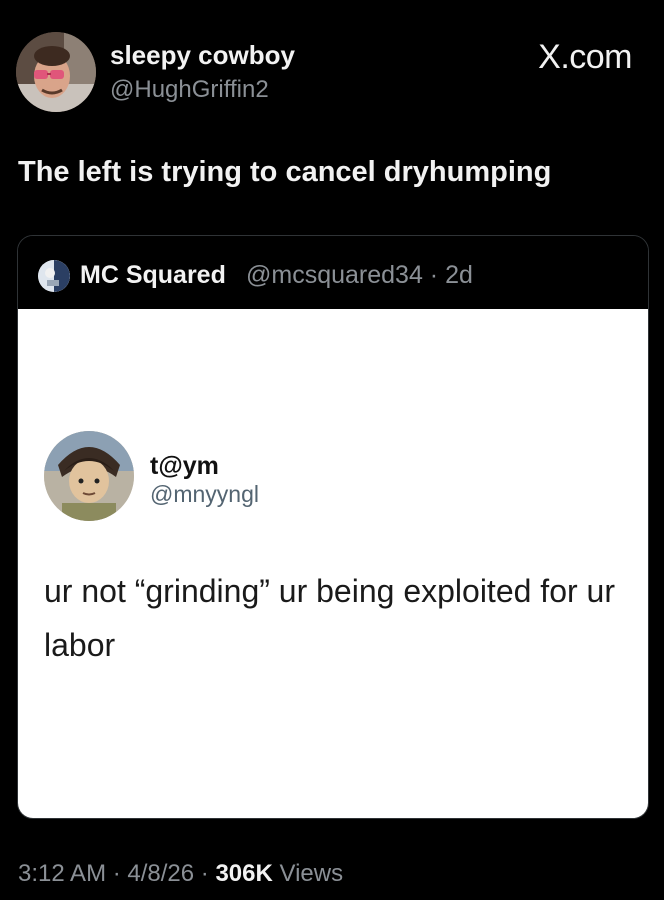  I want to click on quoted-author-photo, so click(54, 276).